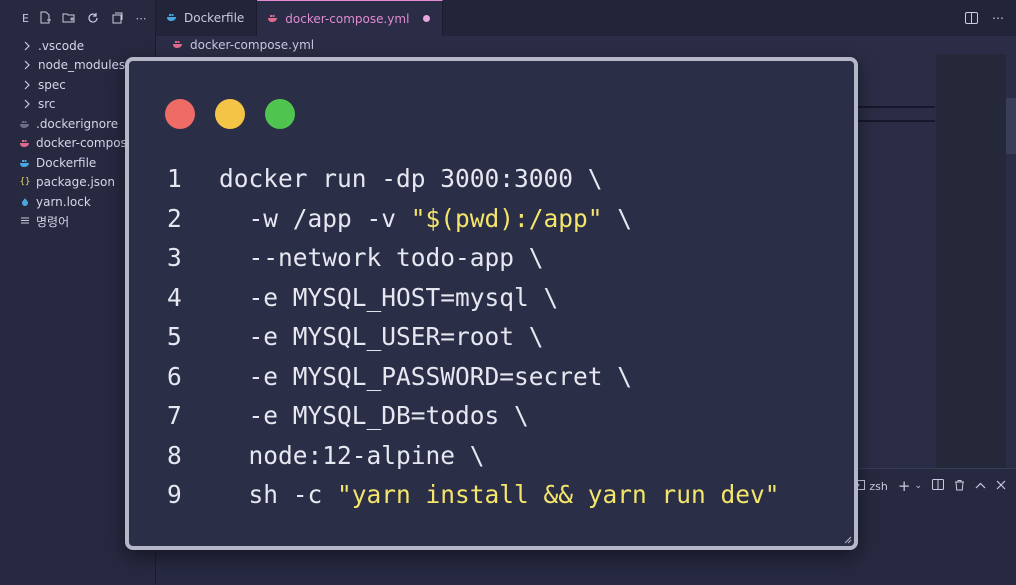 Image resolution: width=1016 pixels, height=585 pixels. I want to click on code-line: 9 sh -c "yarn install && yarn run dev", so click(473, 495).